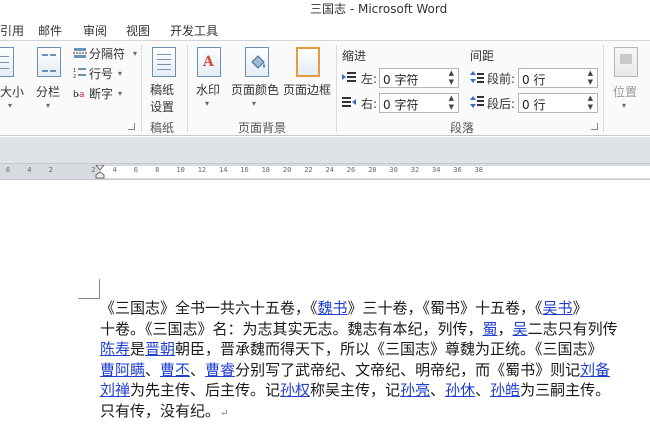  What do you see at coordinates (505, 390) in the screenshot?
I see `hyperlink: 孙皓` at bounding box center [505, 390].